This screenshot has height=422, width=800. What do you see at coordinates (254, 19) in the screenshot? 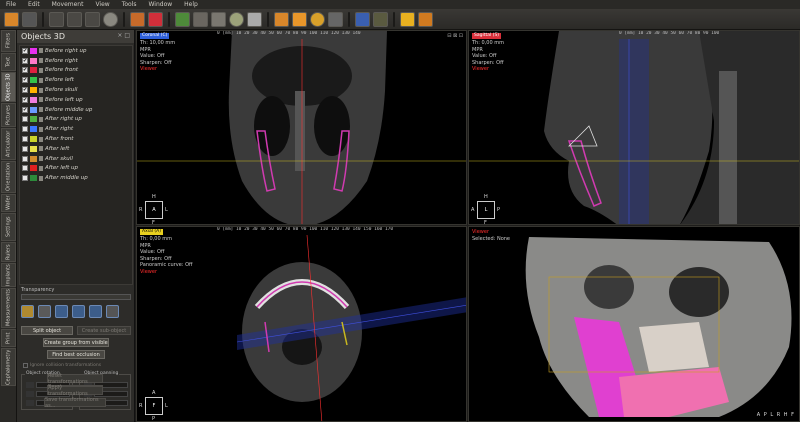
I see `tooth-icon` at bounding box center [254, 19].